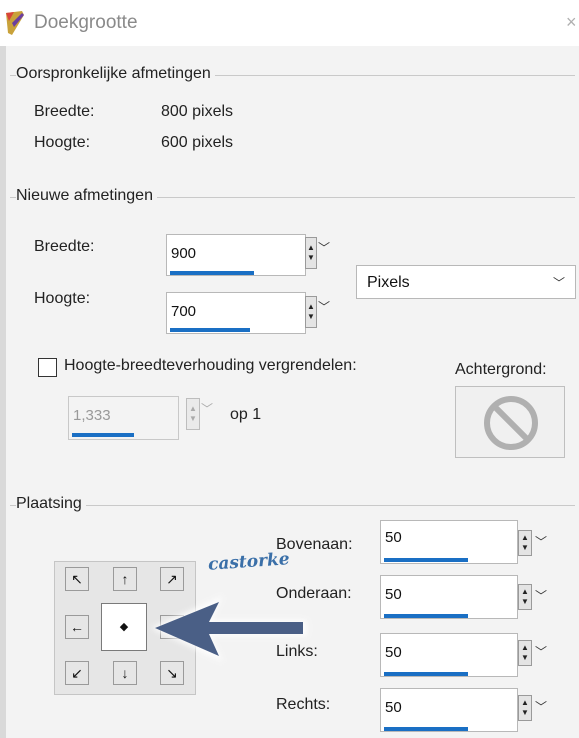  What do you see at coordinates (236, 313) in the screenshot?
I see `new-height-field: 700` at bounding box center [236, 313].